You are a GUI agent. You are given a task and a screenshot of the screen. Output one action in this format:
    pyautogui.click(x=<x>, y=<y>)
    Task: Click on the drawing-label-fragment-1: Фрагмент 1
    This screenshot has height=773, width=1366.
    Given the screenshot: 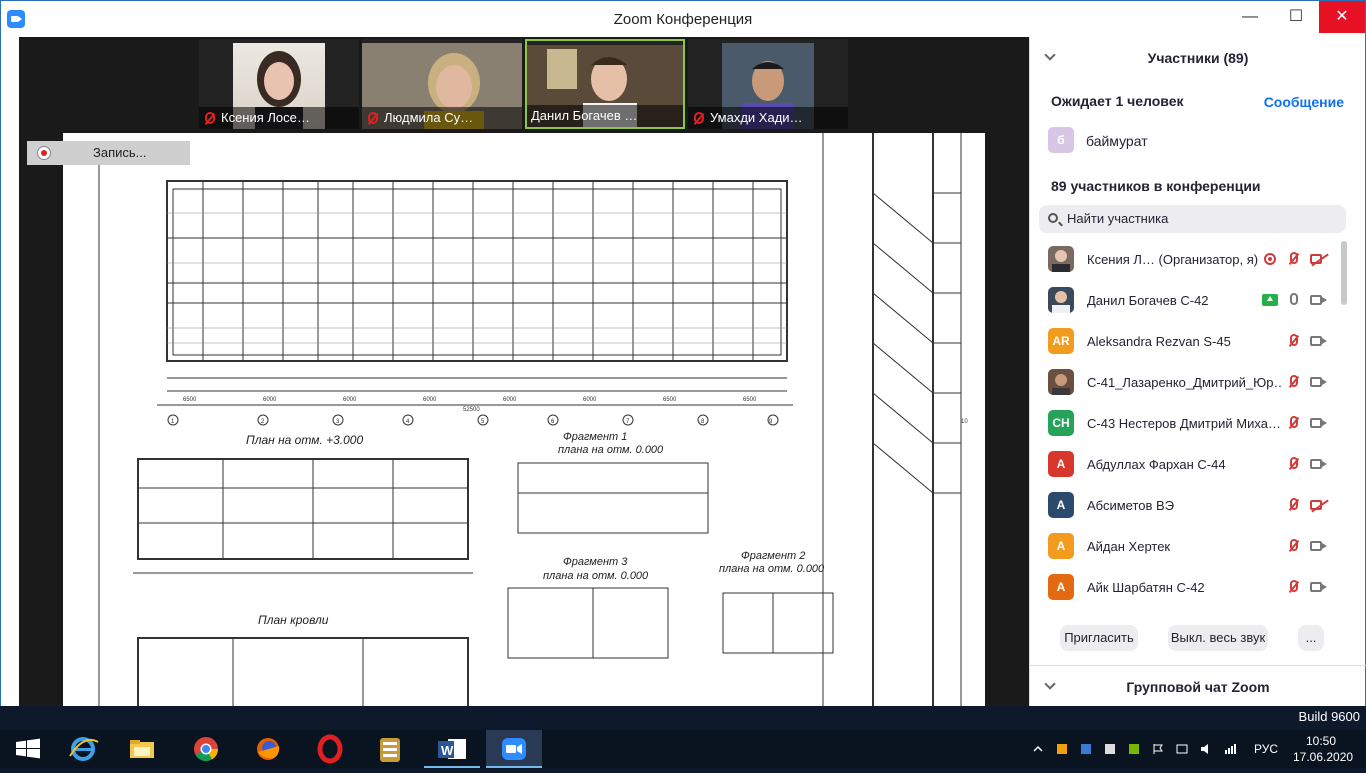 What is the action you would take?
    pyautogui.click(x=595, y=437)
    